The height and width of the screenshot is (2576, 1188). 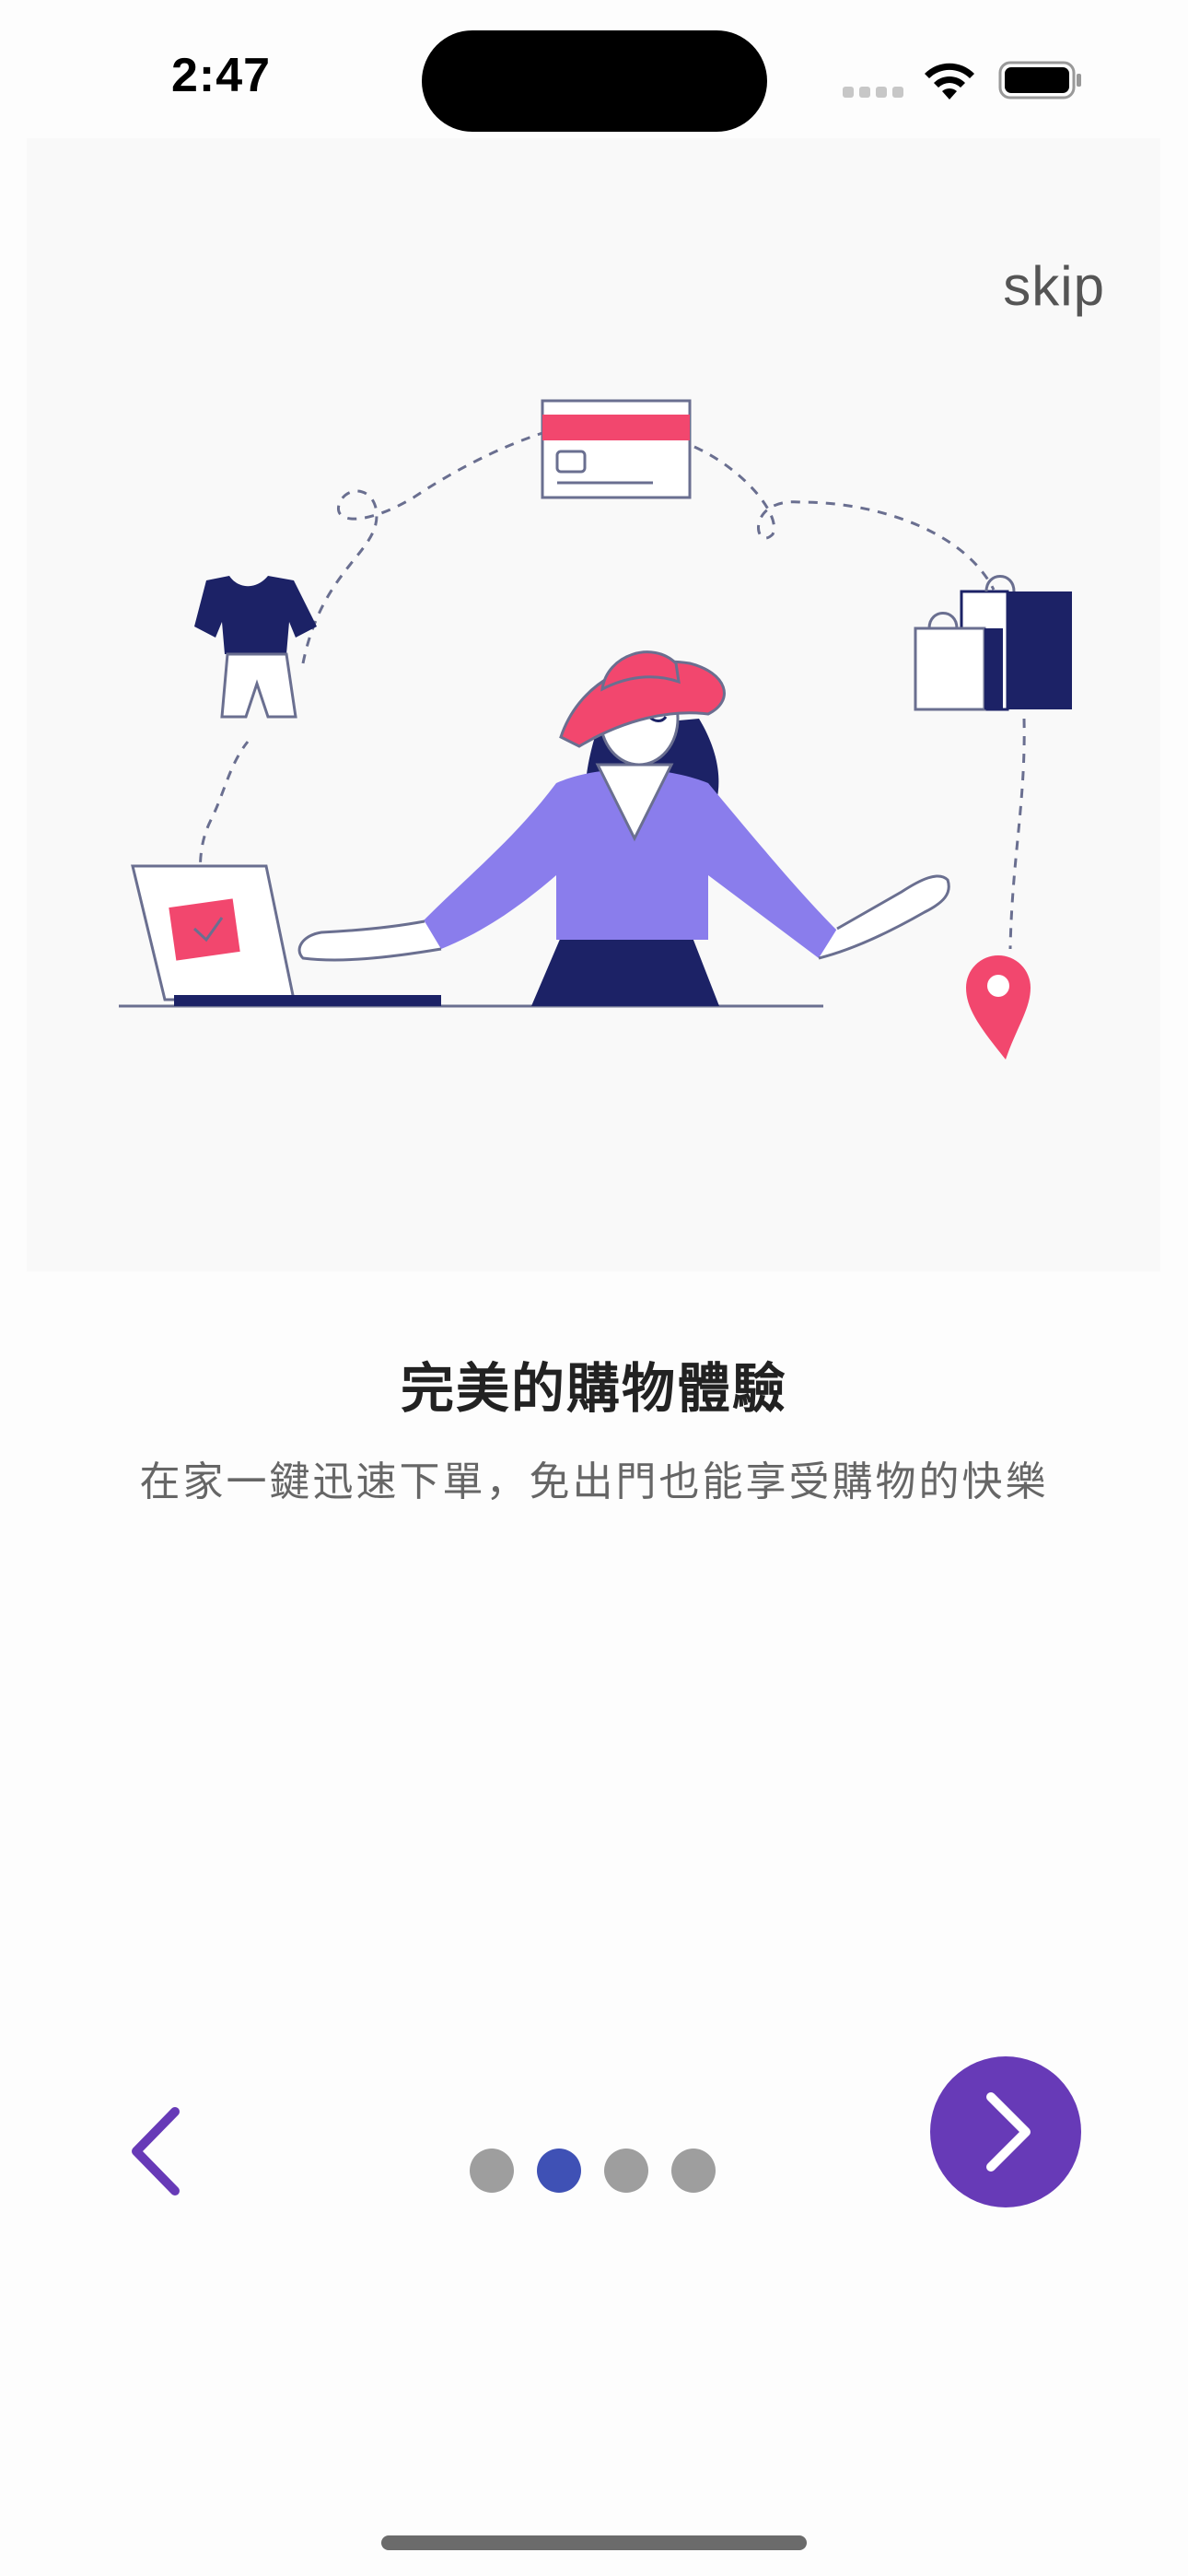 I want to click on chevron-right-icon, so click(x=1008, y=2132).